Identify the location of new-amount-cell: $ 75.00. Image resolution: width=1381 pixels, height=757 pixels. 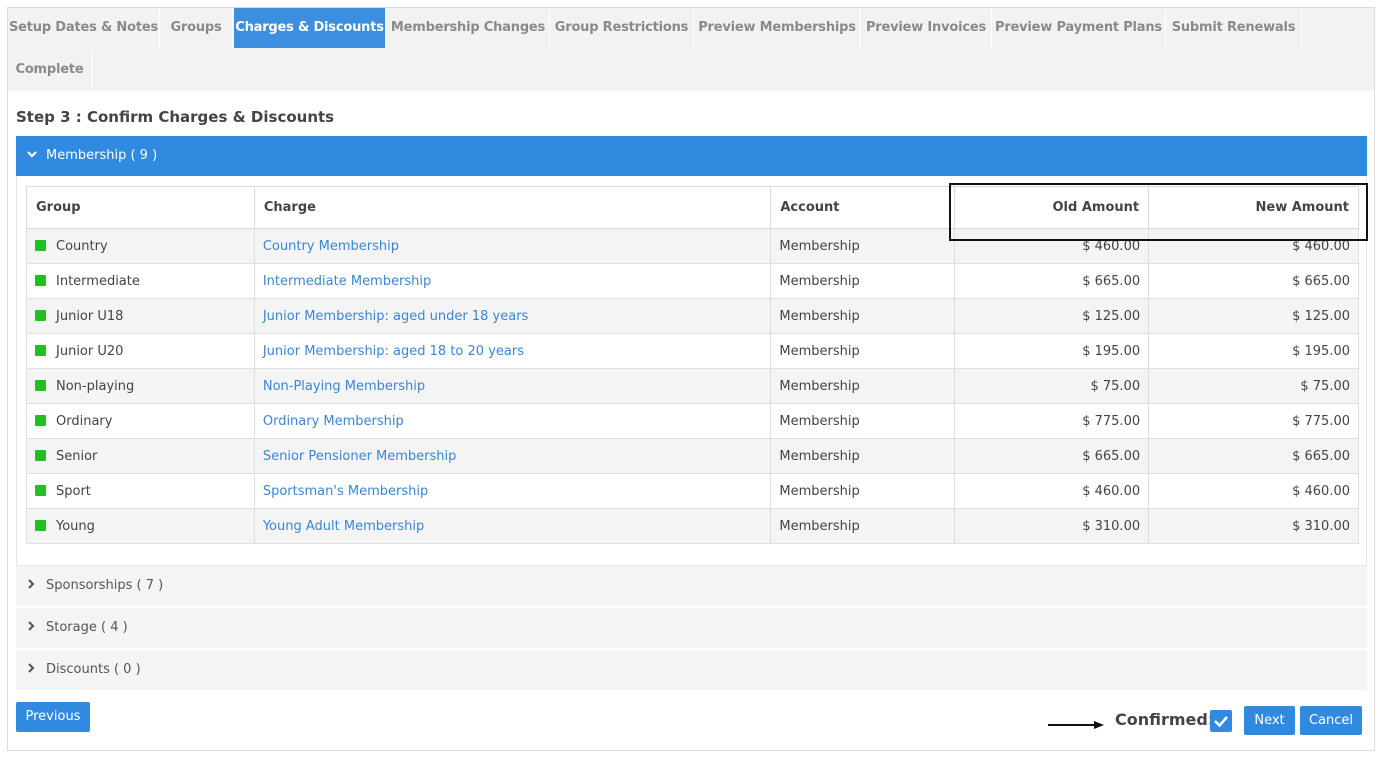
(1253, 386).